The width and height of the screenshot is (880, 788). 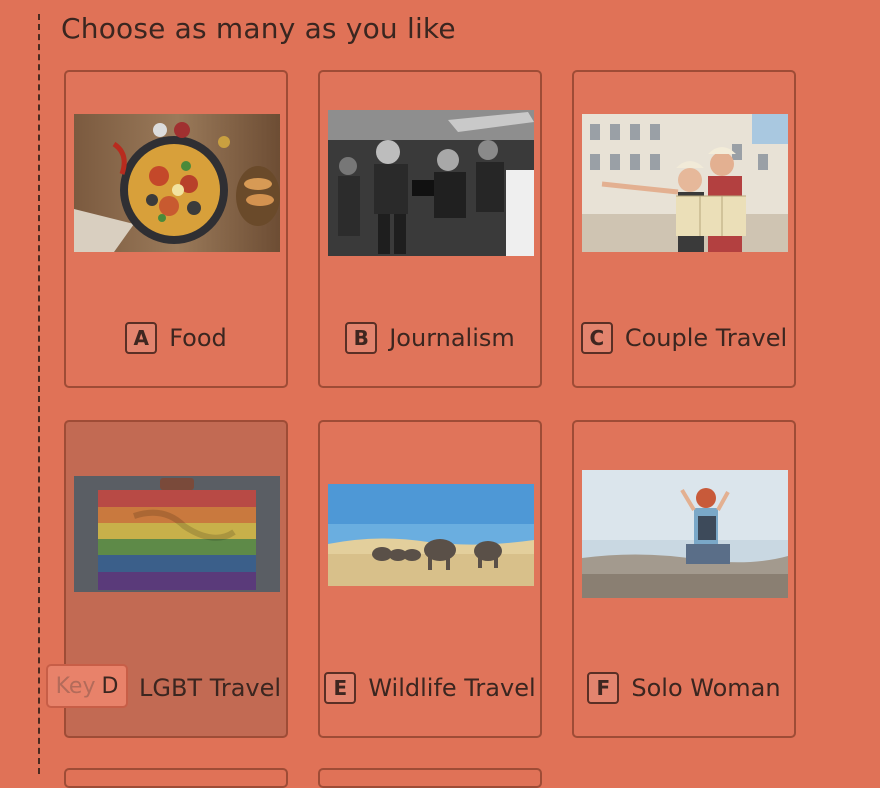 What do you see at coordinates (141, 338) in the screenshot?
I see `key-badge: A` at bounding box center [141, 338].